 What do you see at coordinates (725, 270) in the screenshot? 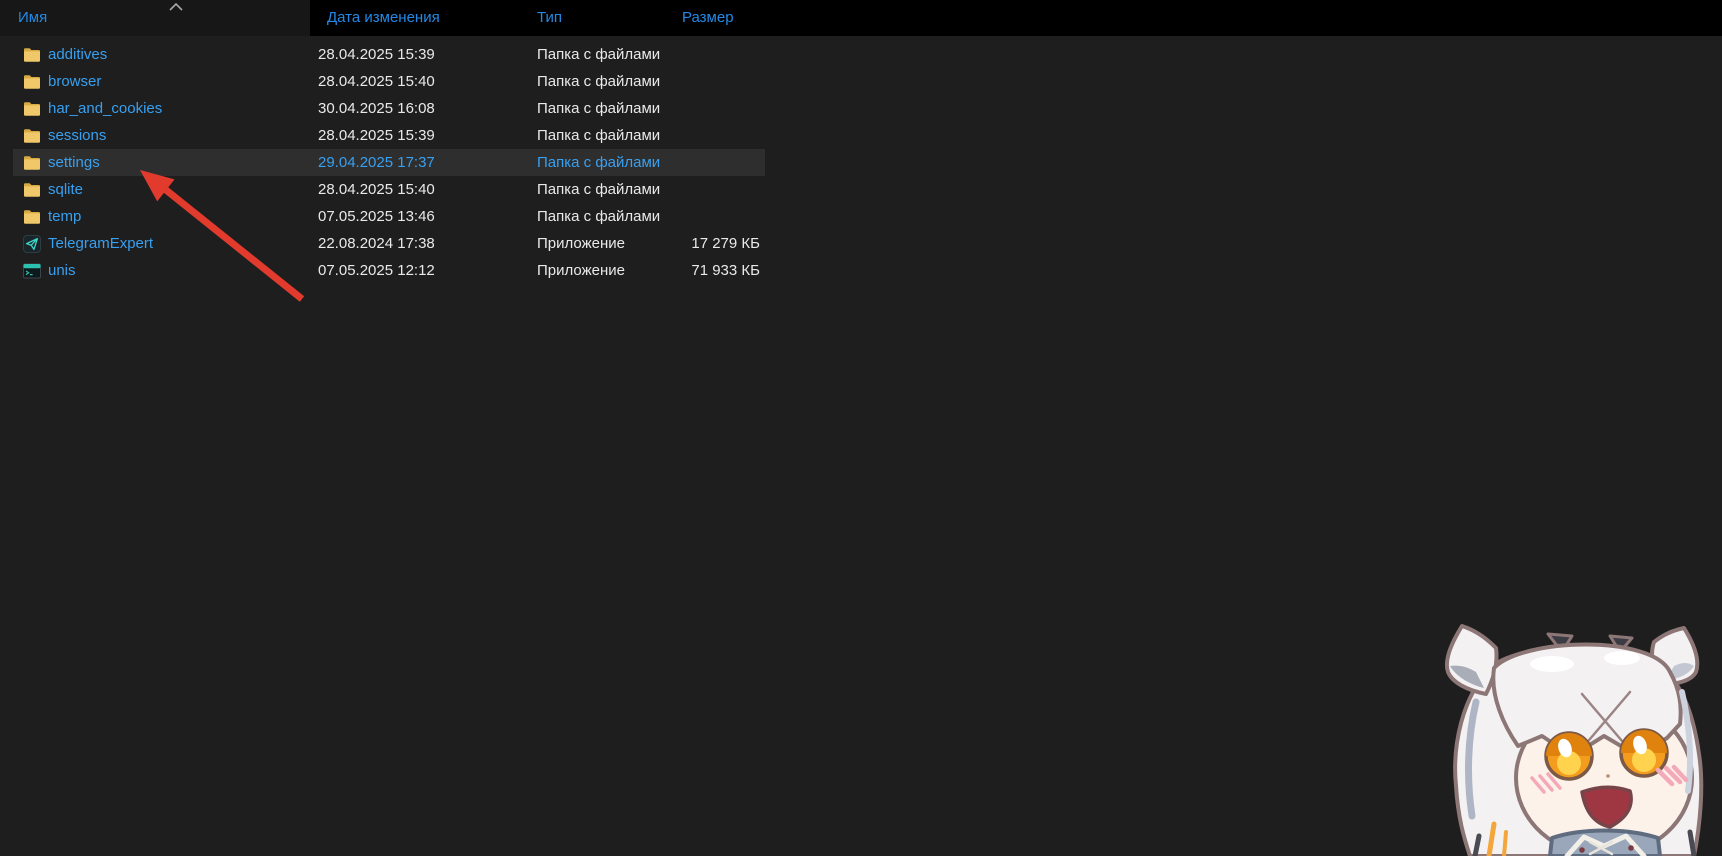
I see `file-size: 71 933 КБ` at bounding box center [725, 270].